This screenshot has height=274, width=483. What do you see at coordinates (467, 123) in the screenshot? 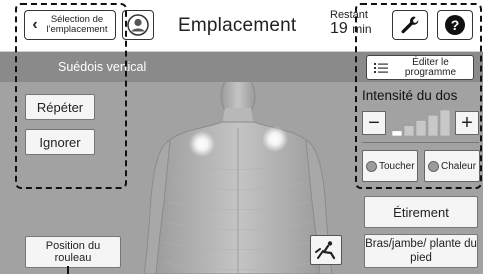
I see `intensity-increase-button: +` at bounding box center [467, 123].